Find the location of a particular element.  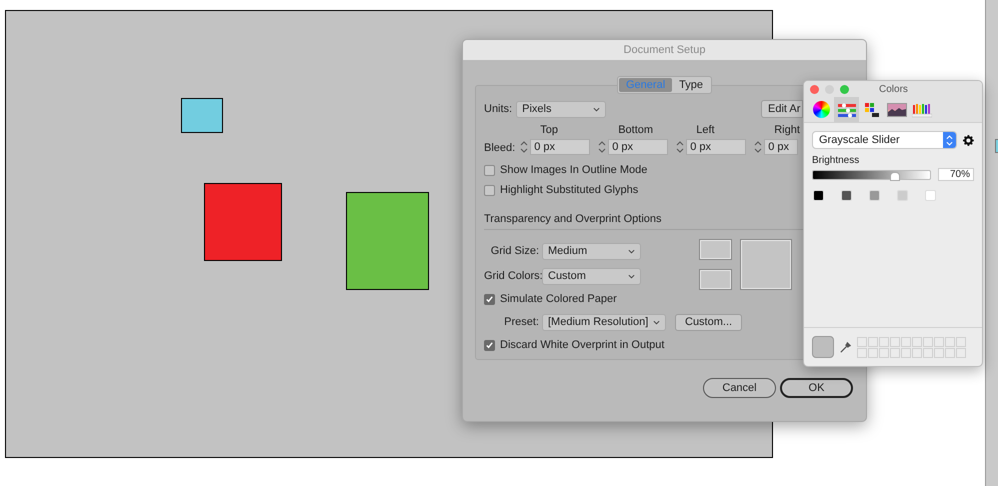

sliders-icon is located at coordinates (846, 110).